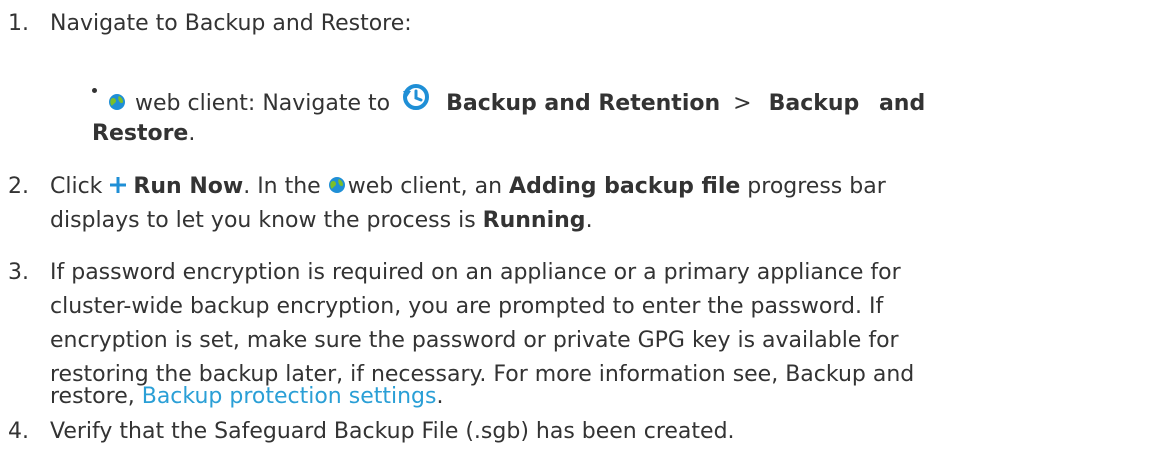 Image resolution: width=1160 pixels, height=450 pixels. Describe the element at coordinates (188, 186) in the screenshot. I see `run-now-label: Run Now` at that location.